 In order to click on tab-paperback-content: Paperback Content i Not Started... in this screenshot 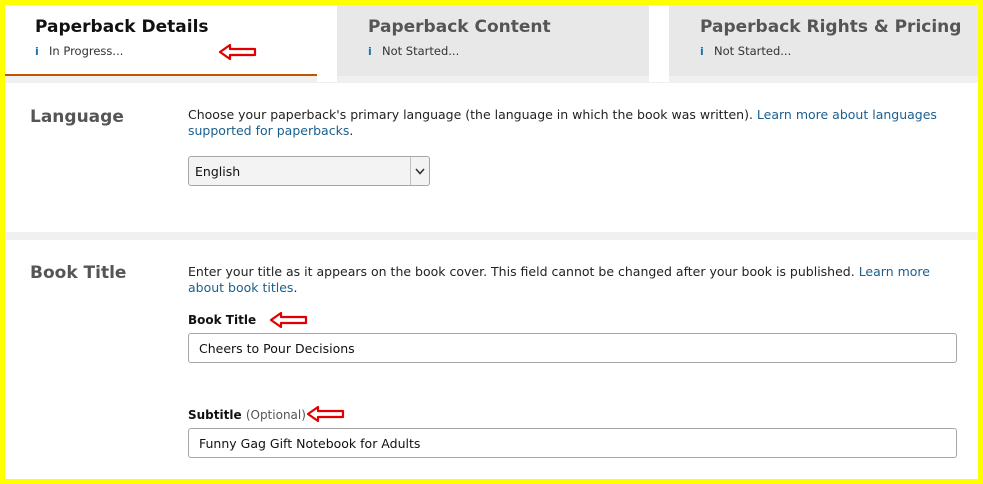, I will do `click(493, 40)`.